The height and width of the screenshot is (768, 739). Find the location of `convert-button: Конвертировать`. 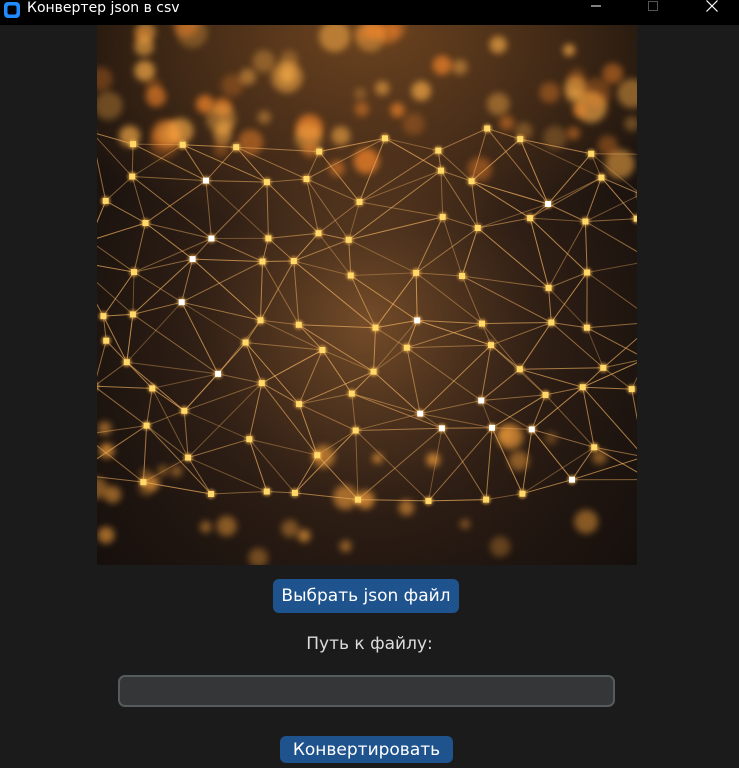

convert-button: Конвертировать is located at coordinates (366, 749).